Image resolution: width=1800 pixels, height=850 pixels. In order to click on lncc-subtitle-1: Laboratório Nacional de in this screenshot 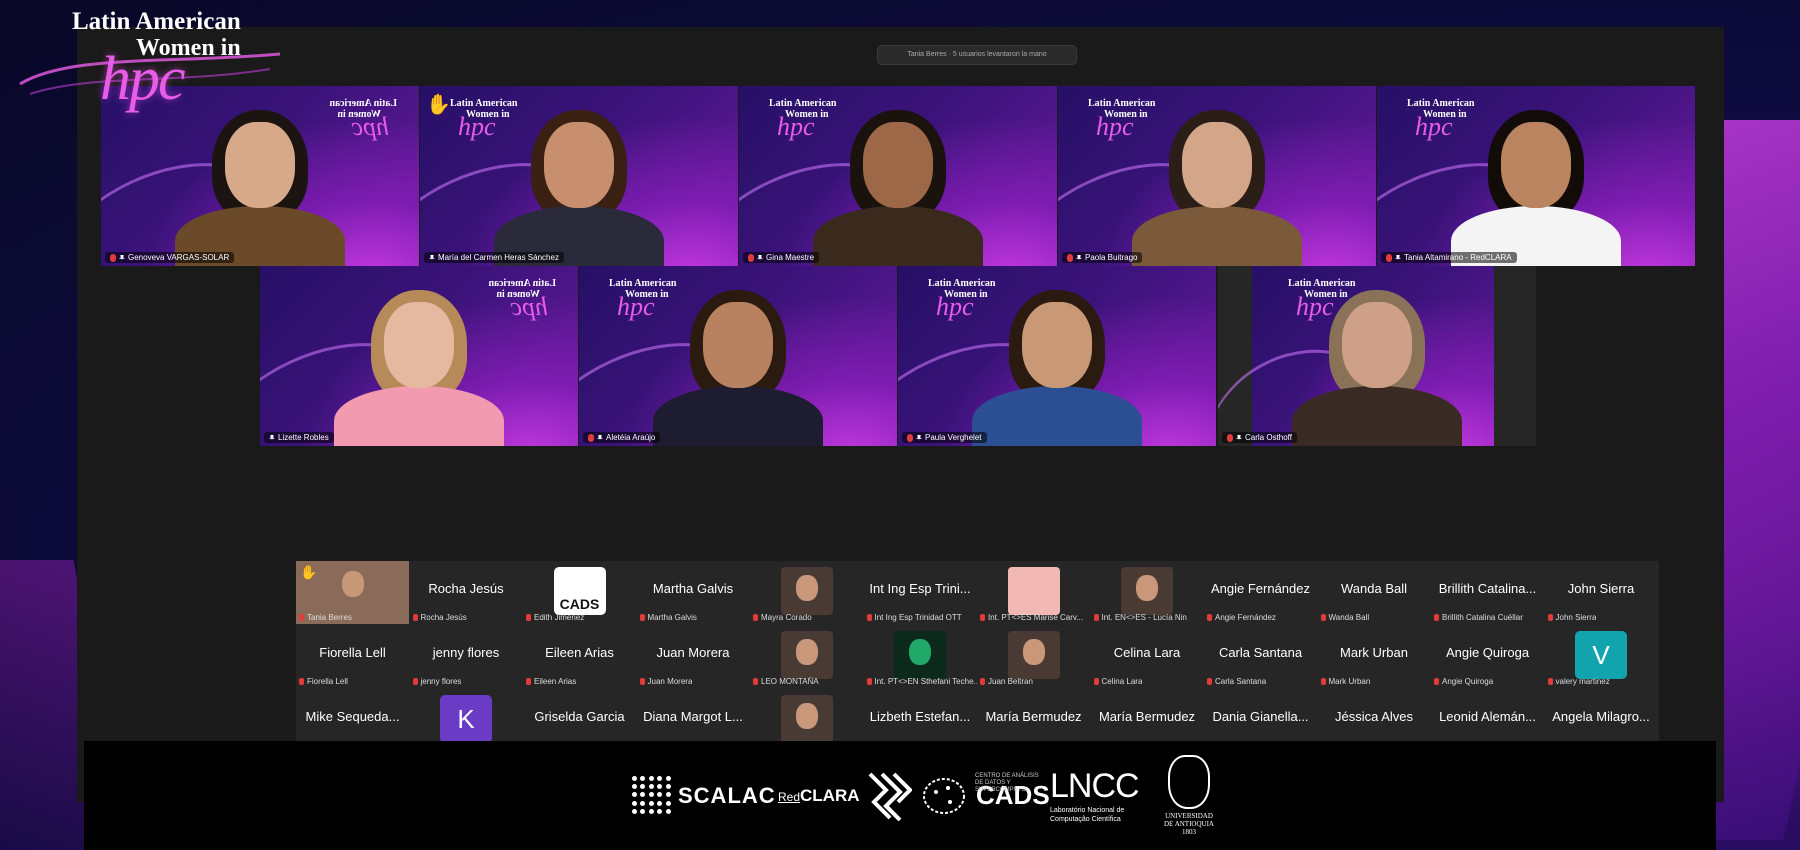, I will do `click(1087, 810)`.